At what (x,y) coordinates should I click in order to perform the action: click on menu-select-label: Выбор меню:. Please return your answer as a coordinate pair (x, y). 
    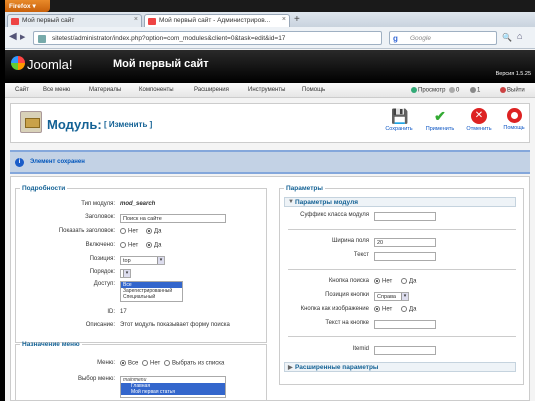
    Looking at the image, I should click on (96, 379).